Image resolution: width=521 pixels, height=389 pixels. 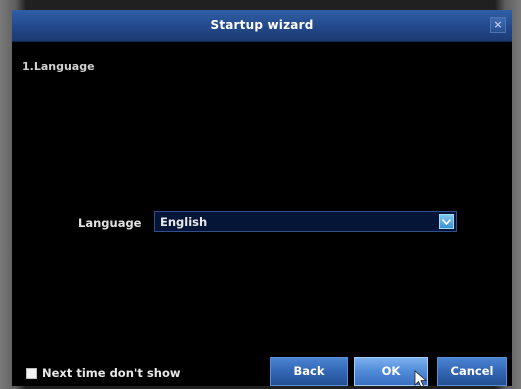 What do you see at coordinates (305, 221) in the screenshot?
I see `language-select: English` at bounding box center [305, 221].